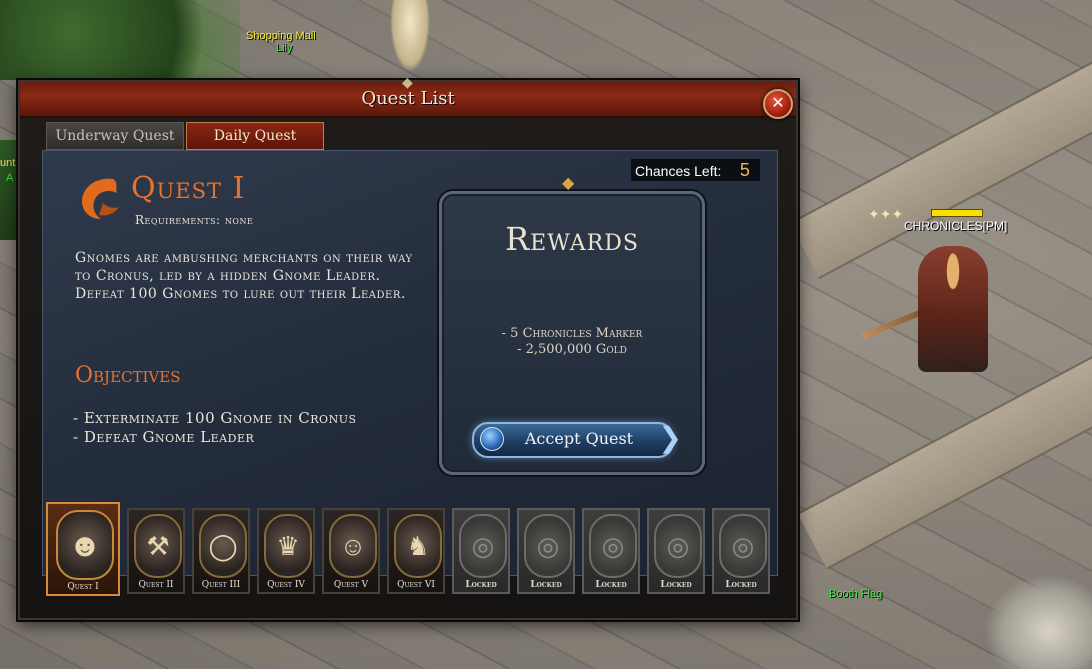  Describe the element at coordinates (115, 136) in the screenshot. I see `tab-underway-quest: Underway Quest` at that location.